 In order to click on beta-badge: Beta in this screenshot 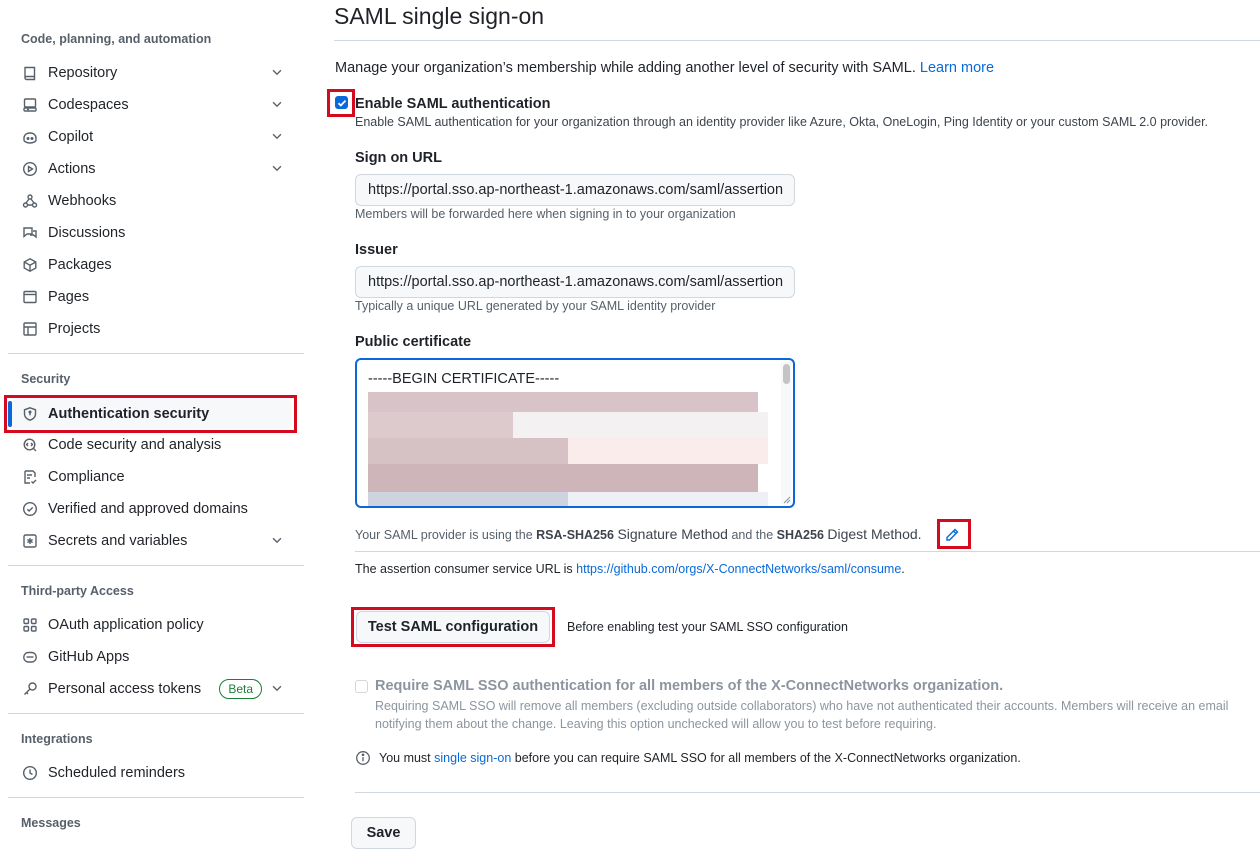, I will do `click(240, 689)`.